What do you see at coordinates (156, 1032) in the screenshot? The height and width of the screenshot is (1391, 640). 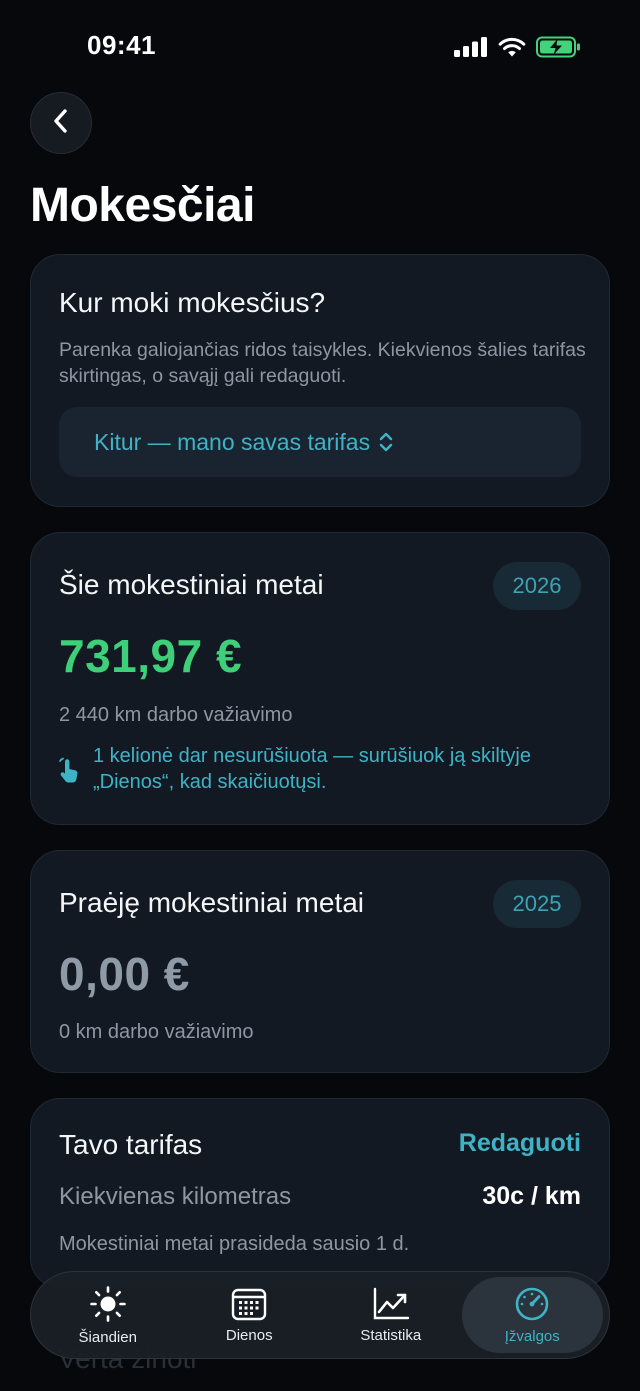 I see `previous-year-km: 0 km darbo važiavimo` at bounding box center [156, 1032].